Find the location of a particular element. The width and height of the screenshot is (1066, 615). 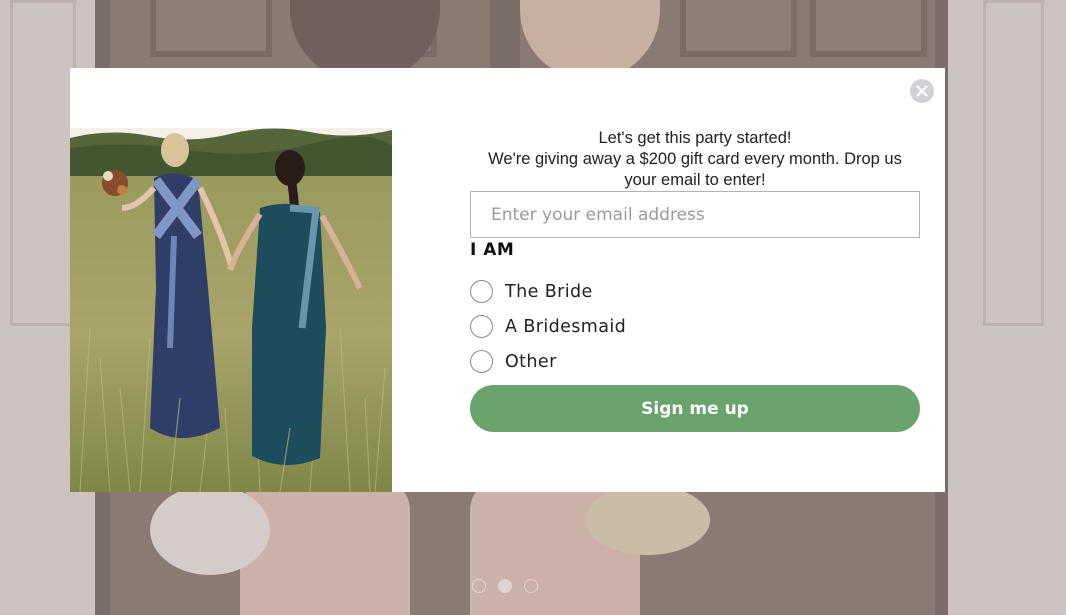

role-question-label: I AM is located at coordinates (492, 250).